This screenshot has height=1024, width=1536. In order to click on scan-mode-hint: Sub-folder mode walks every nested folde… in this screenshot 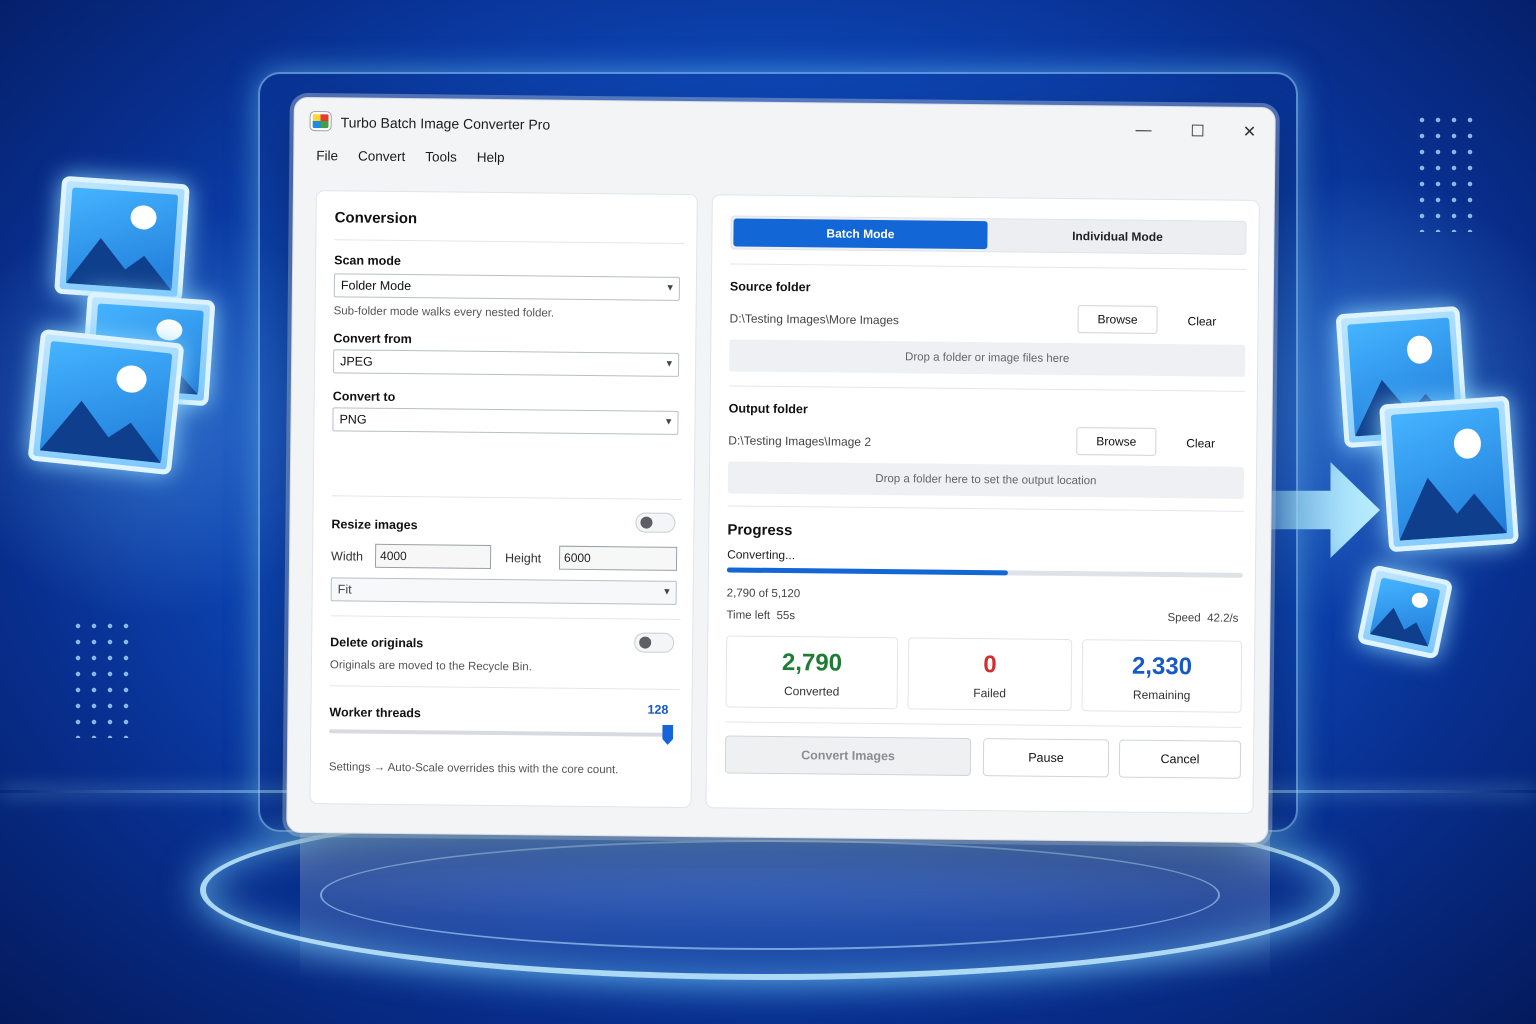, I will do `click(444, 312)`.